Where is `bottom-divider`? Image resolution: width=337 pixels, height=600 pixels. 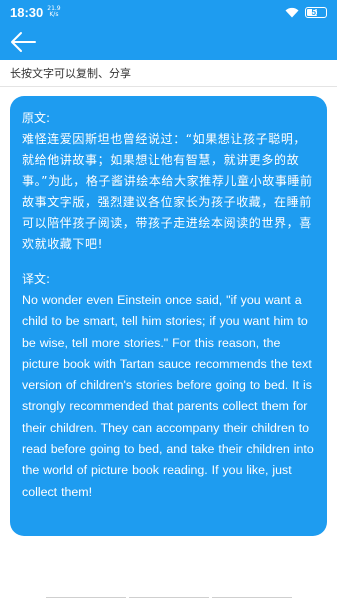
bottom-divider is located at coordinates (168, 598).